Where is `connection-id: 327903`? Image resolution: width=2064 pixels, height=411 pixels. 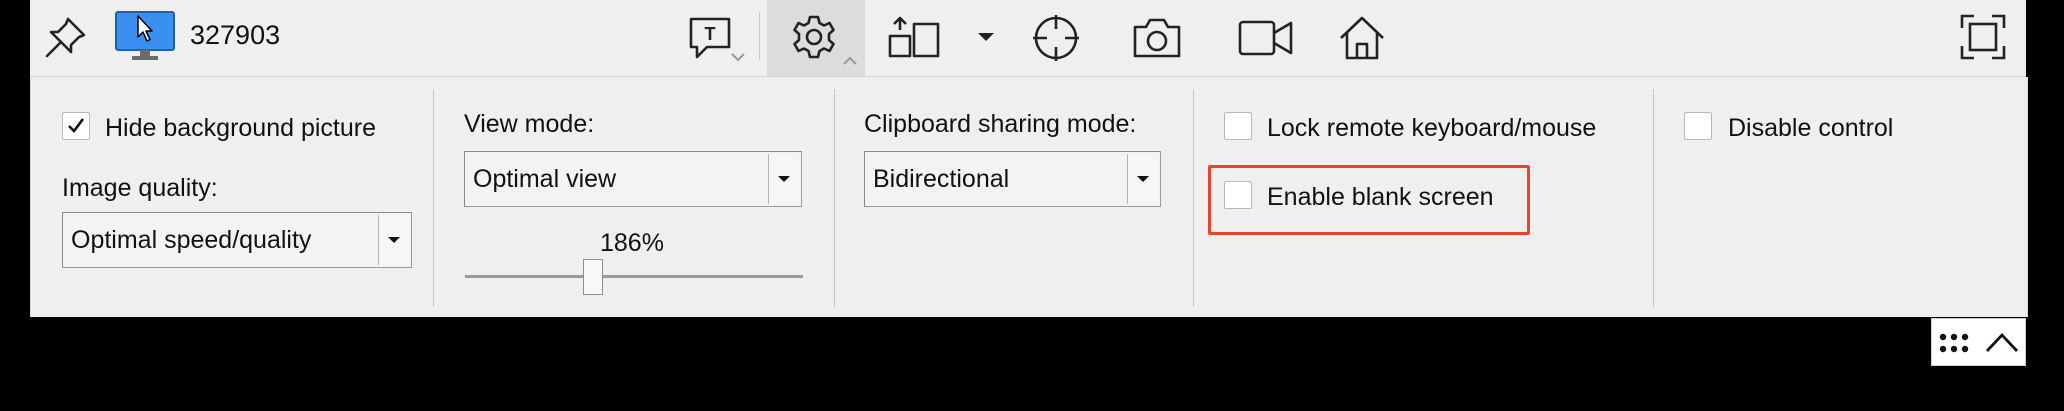 connection-id: 327903 is located at coordinates (235, 35).